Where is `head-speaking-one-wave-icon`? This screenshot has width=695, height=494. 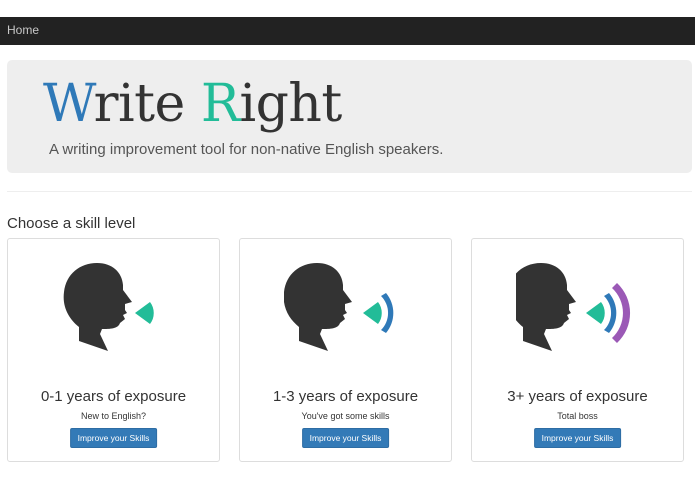
head-speaking-one-wave-icon is located at coordinates (108, 307).